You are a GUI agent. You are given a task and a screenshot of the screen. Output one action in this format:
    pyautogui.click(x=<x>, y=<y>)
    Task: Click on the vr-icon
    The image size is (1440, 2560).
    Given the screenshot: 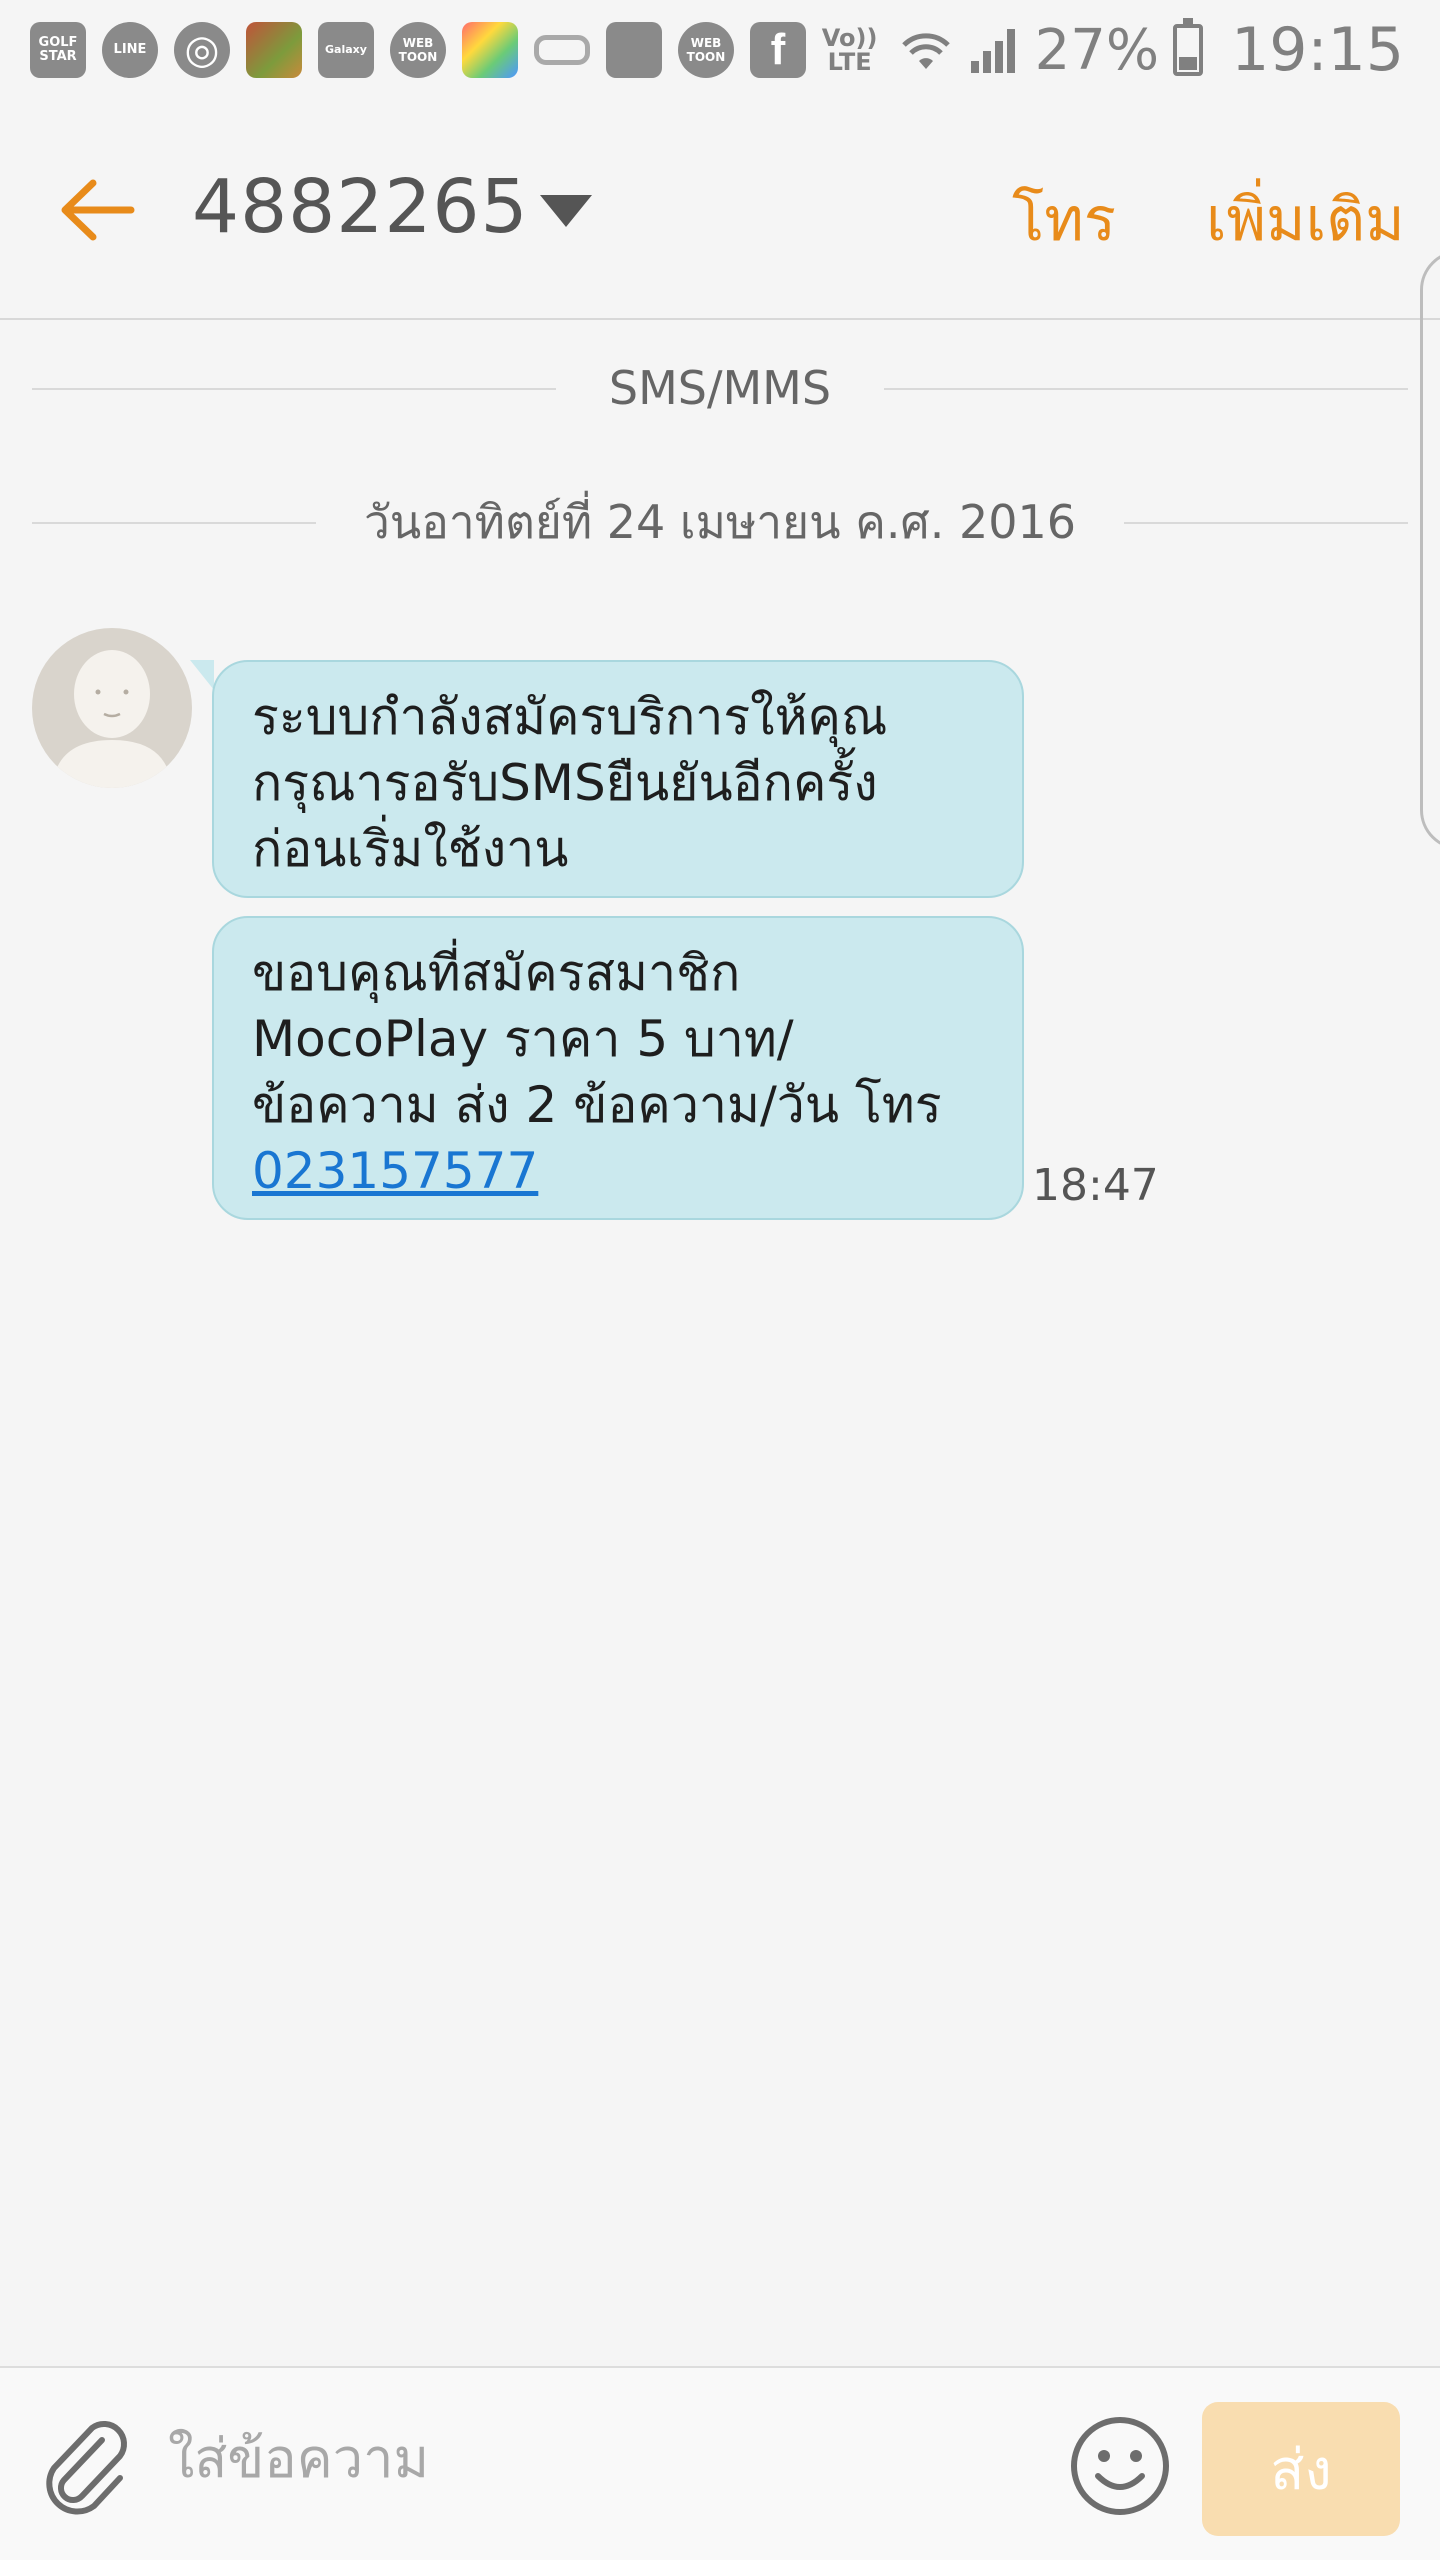 What is the action you would take?
    pyautogui.click(x=562, y=50)
    